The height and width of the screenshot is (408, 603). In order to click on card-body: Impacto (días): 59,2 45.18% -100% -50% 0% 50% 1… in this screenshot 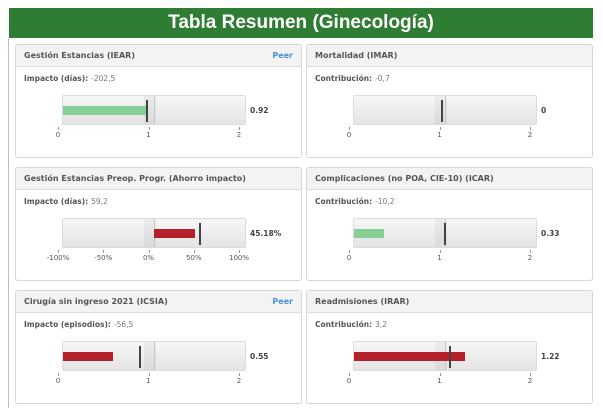, I will do `click(158, 235)`.